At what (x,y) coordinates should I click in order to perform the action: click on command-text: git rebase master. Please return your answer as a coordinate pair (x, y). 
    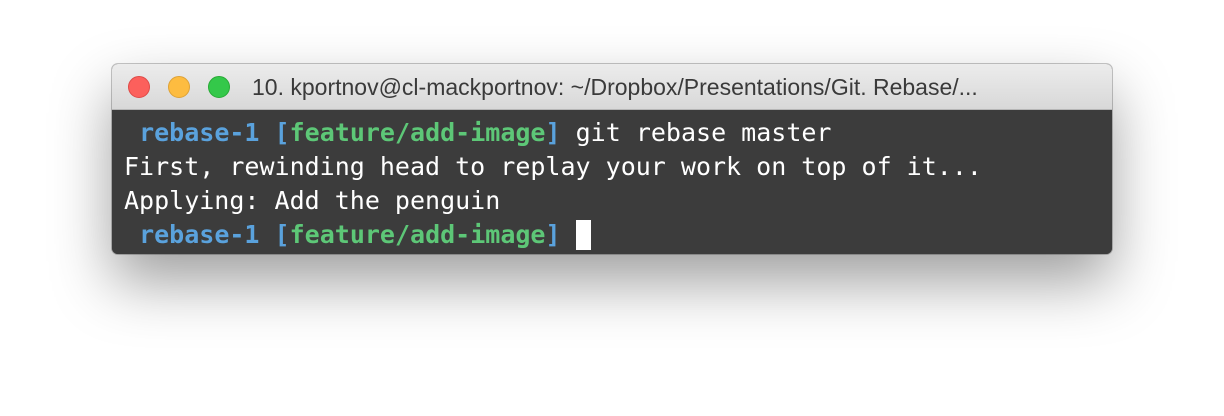
    Looking at the image, I should click on (703, 132).